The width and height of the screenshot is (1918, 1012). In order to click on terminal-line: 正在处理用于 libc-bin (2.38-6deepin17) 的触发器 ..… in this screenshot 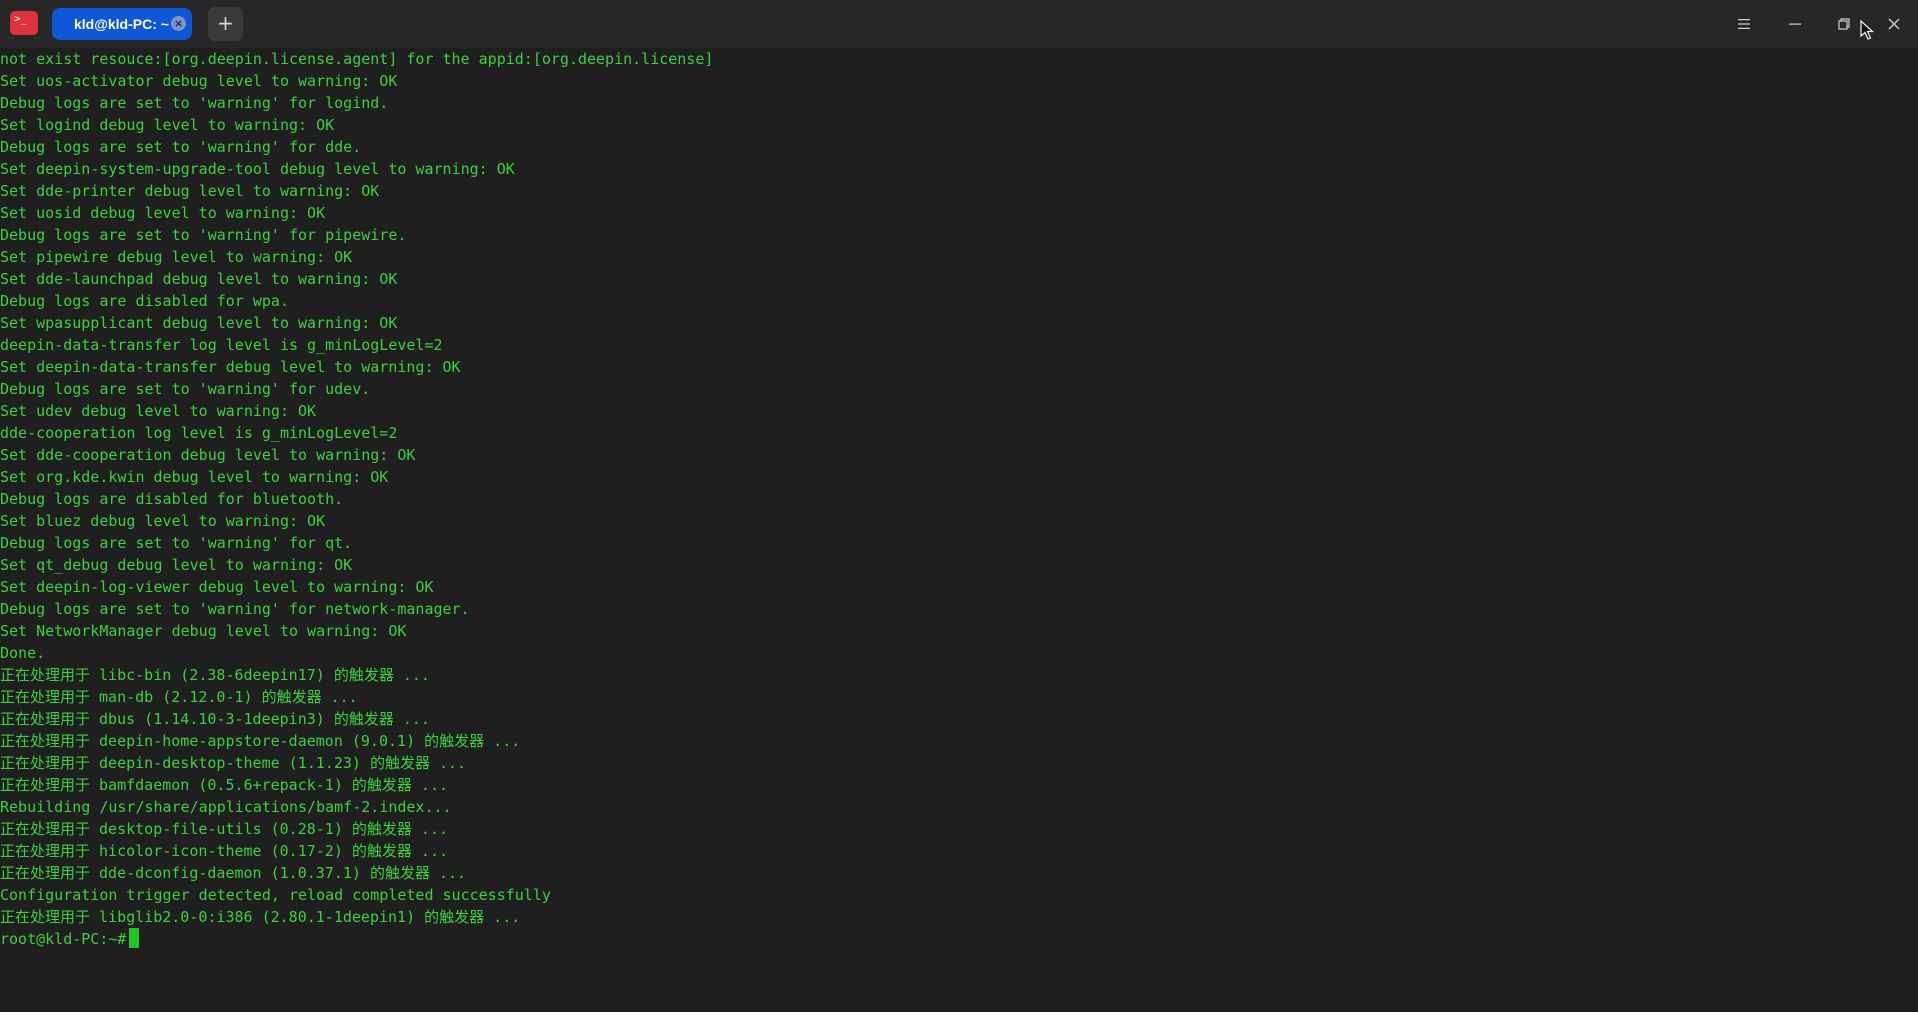, I will do `click(215, 675)`.